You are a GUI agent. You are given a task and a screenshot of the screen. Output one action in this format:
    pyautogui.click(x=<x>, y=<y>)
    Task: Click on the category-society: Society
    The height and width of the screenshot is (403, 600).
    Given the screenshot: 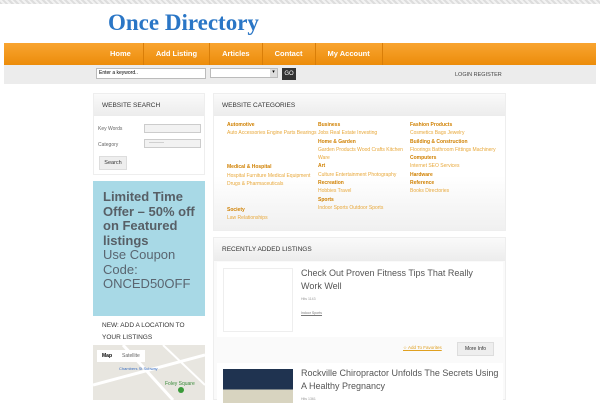 What is the action you would take?
    pyautogui.click(x=272, y=210)
    